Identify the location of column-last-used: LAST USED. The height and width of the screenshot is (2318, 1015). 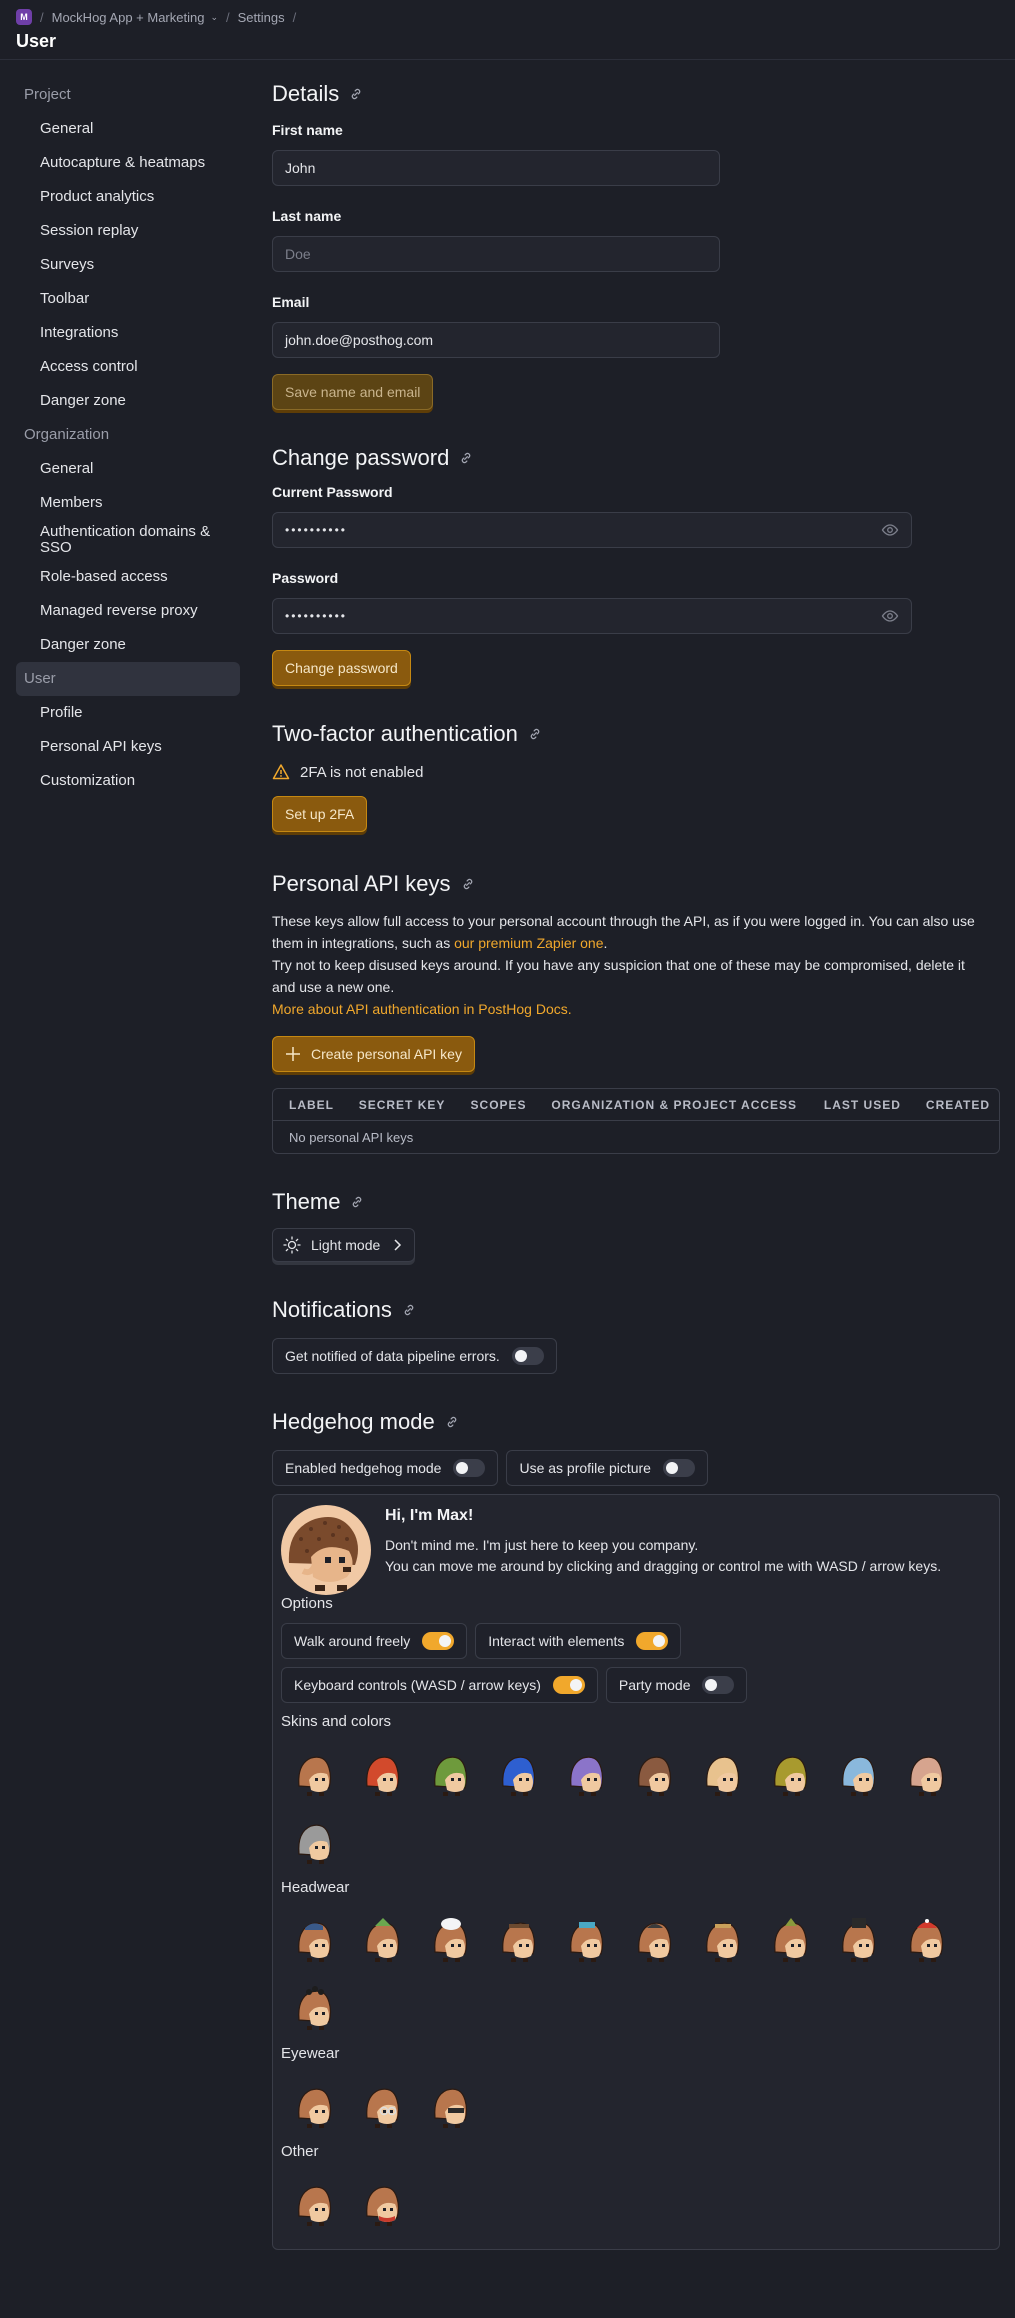
(858, 1105).